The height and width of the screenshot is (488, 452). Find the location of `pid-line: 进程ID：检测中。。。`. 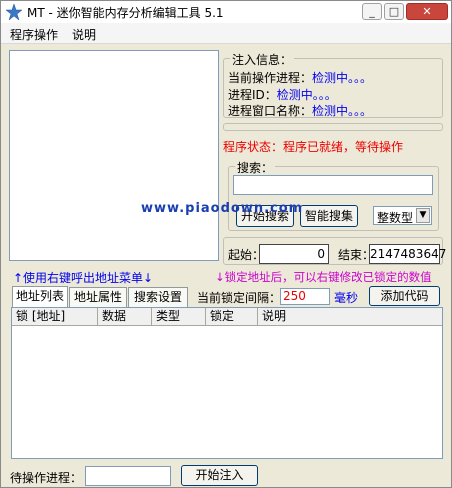

pid-line: 进程ID：检测中。。。 is located at coordinates (282, 94).